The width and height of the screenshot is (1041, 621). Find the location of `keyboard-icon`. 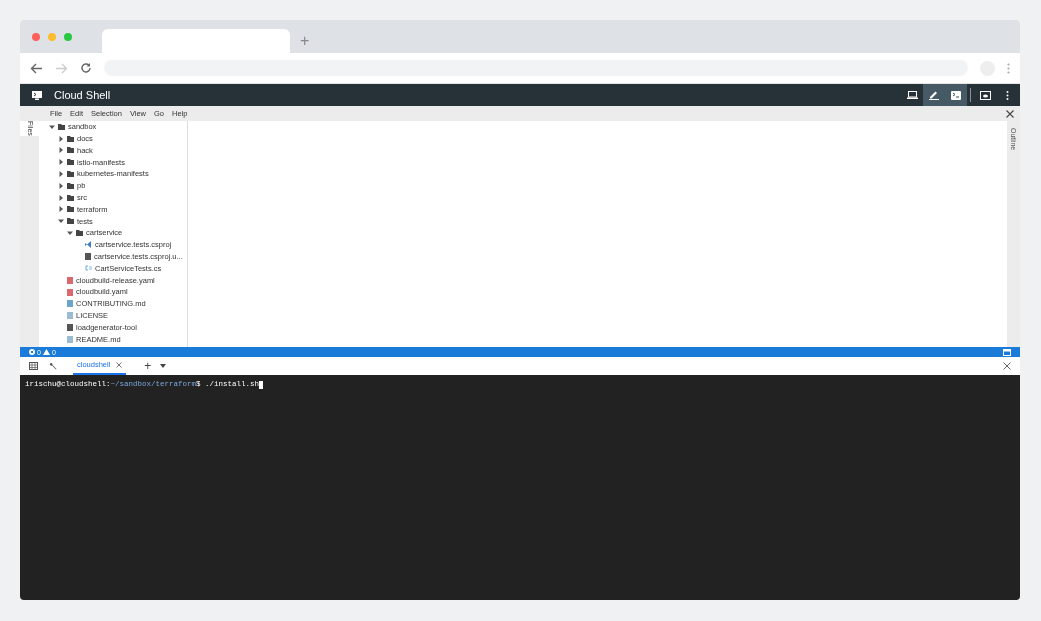

keyboard-icon is located at coordinates (33, 366).